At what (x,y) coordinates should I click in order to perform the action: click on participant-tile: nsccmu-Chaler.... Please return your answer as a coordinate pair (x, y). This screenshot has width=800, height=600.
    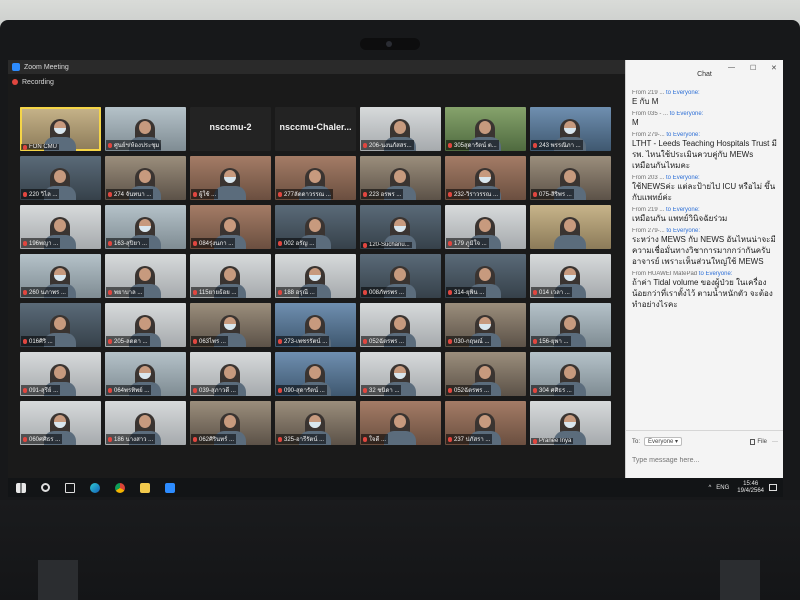
    Looking at the image, I should click on (315, 129).